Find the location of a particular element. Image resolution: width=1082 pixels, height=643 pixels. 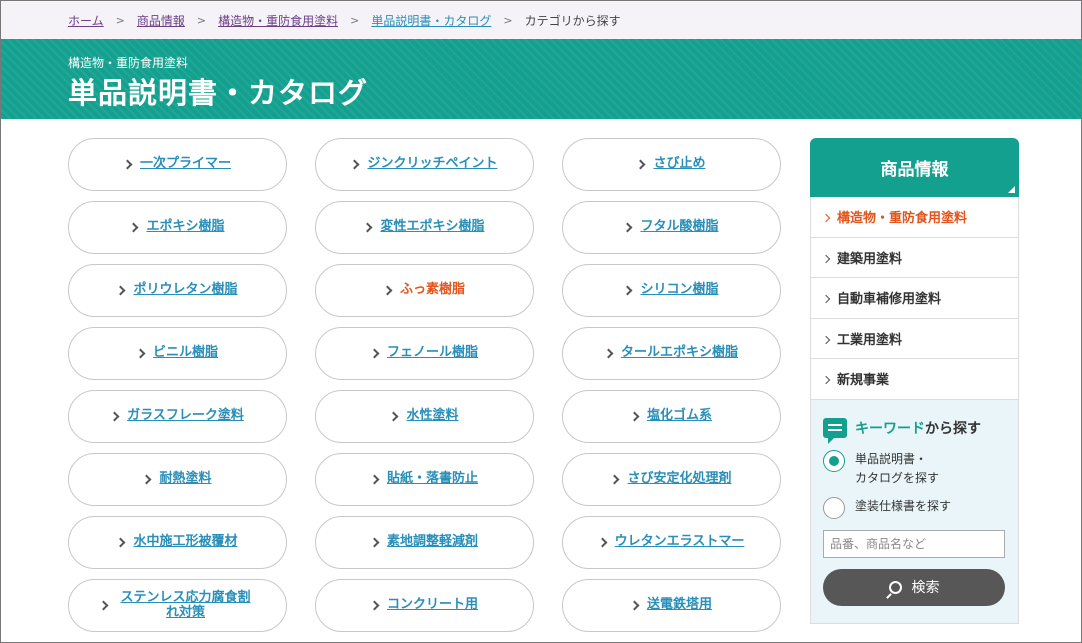

category-button: タールエポキシ樹脂 is located at coordinates (671, 353).